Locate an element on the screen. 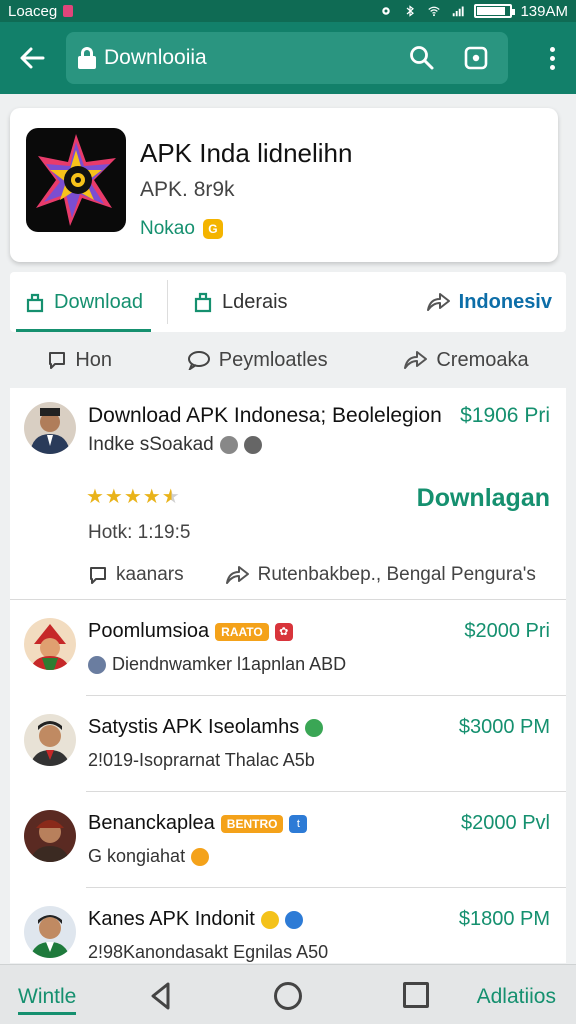 The height and width of the screenshot is (1024, 576). battery-fill is located at coordinates (491, 11).